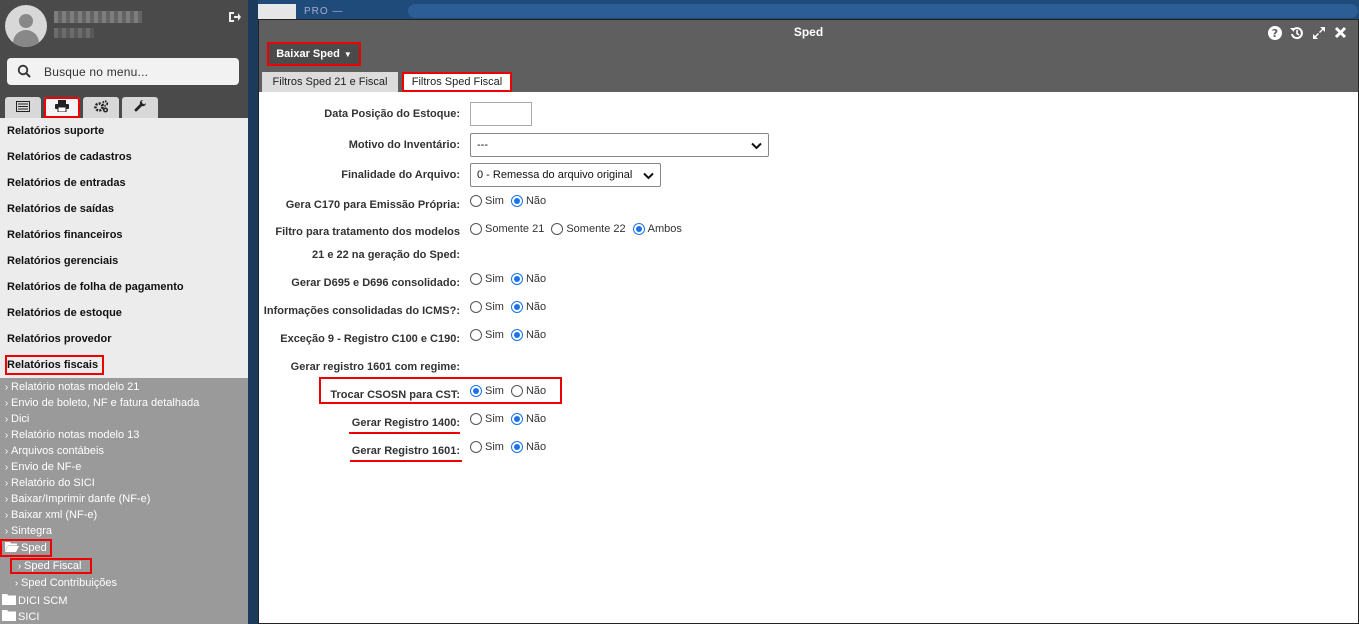 The height and width of the screenshot is (624, 1359). Describe the element at coordinates (62, 107) in the screenshot. I see `tab-reports` at that location.